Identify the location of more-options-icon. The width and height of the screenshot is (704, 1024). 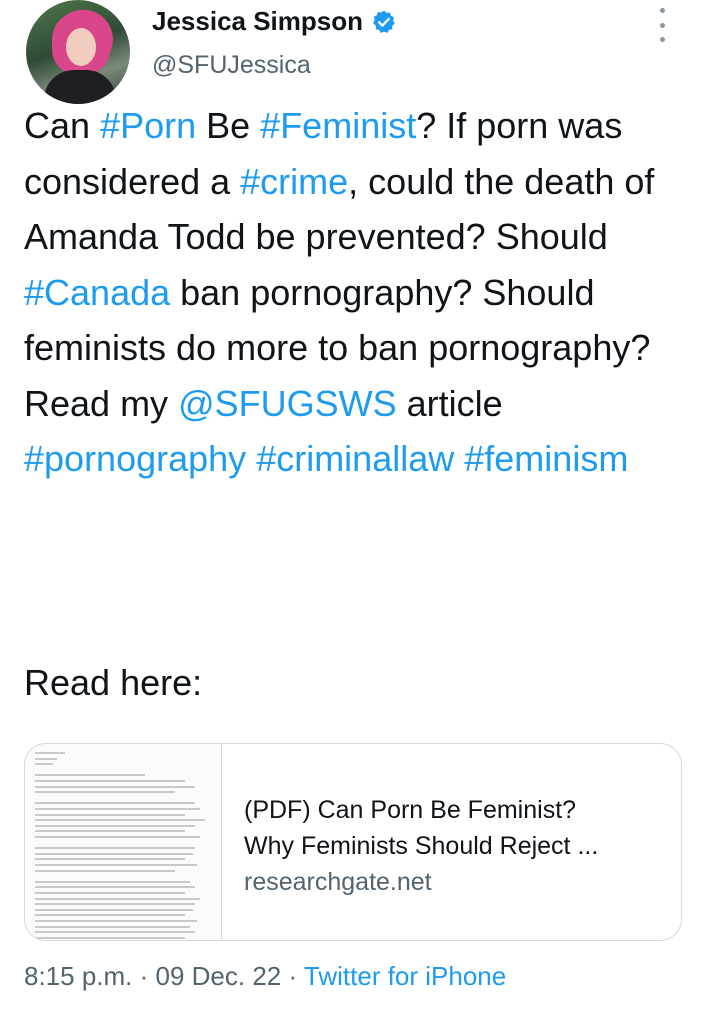
(662, 25).